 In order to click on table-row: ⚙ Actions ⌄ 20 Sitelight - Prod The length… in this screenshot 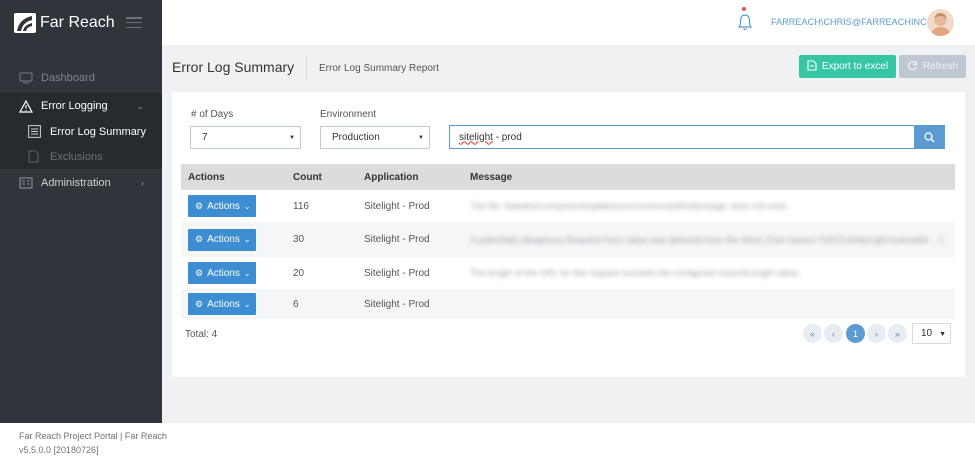, I will do `click(568, 273)`.